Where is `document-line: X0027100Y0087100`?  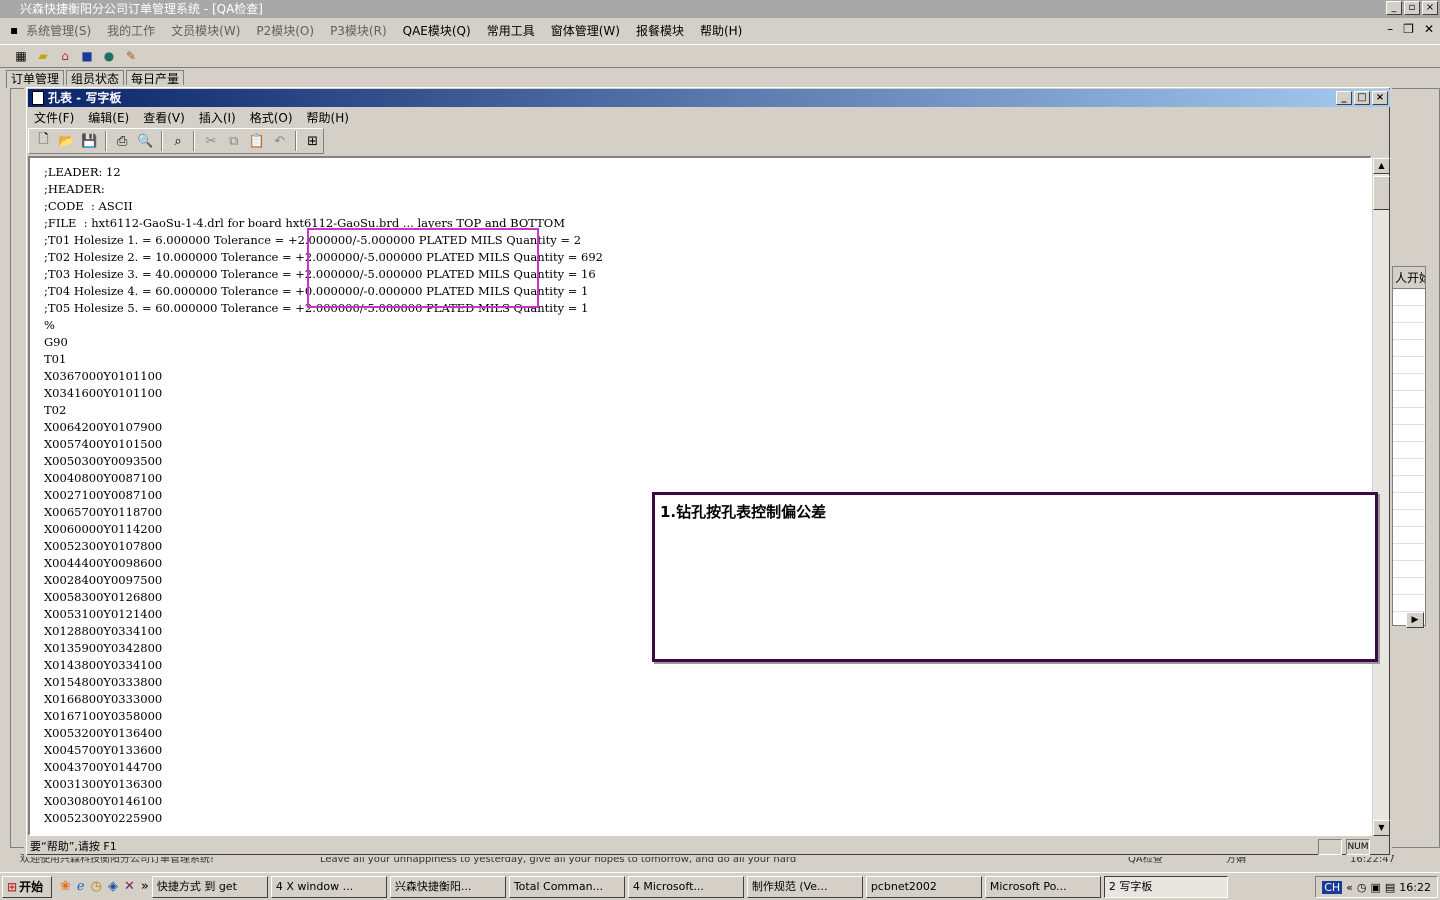
document-line: X0027100Y0087100 is located at coordinates (103, 495).